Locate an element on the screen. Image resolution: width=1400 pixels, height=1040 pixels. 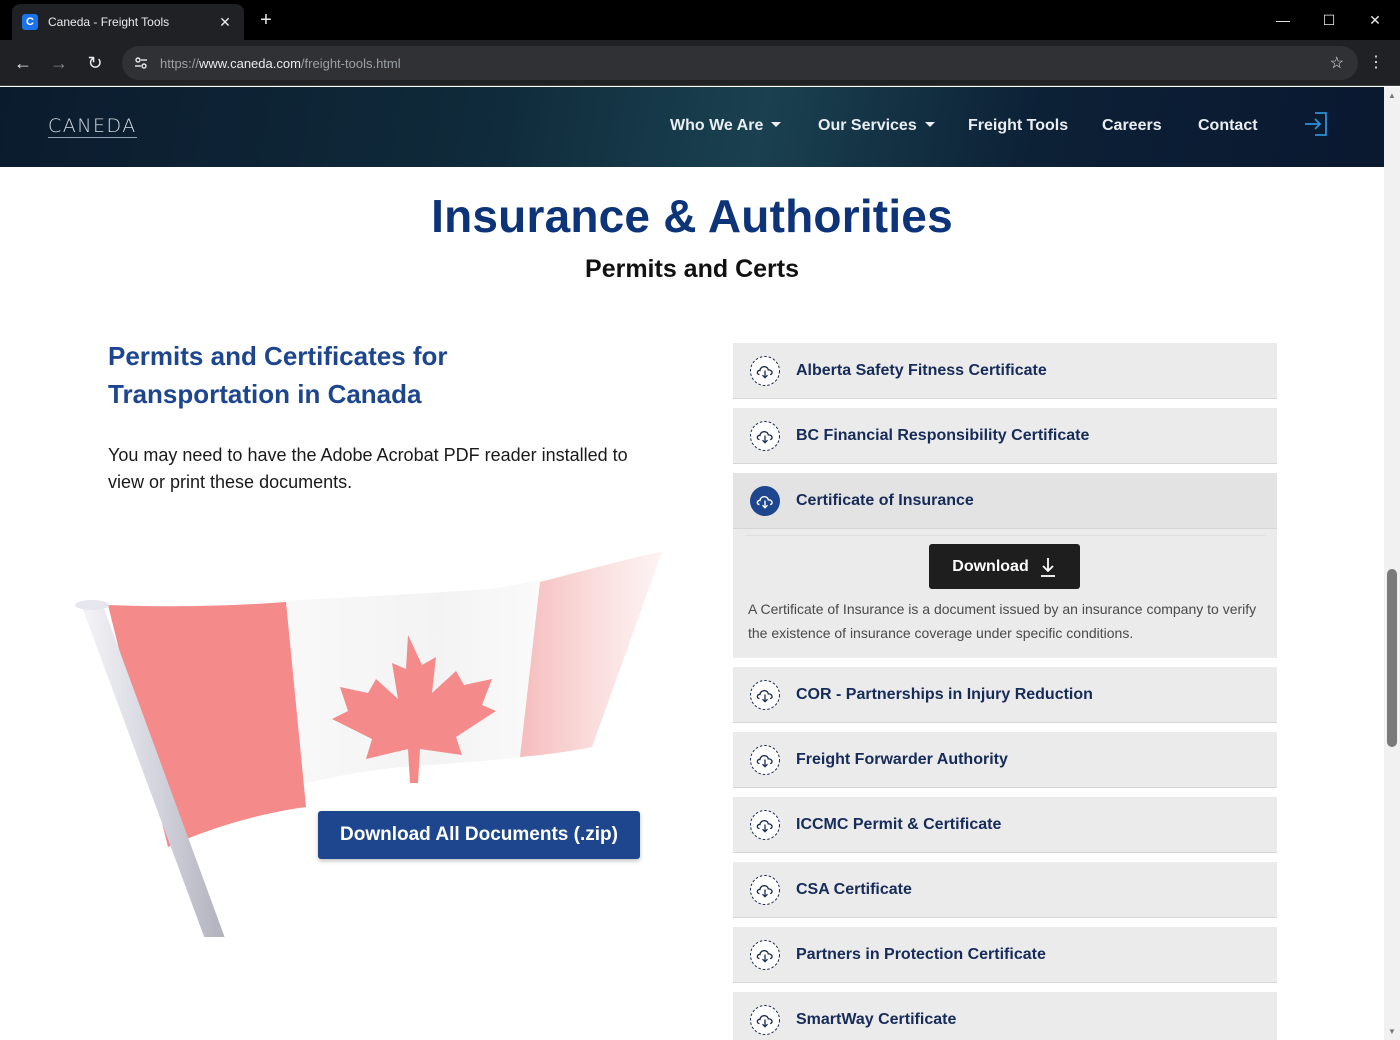
accordion-item-label: COR - Partnerships in Injury Reduction is located at coordinates (944, 694).